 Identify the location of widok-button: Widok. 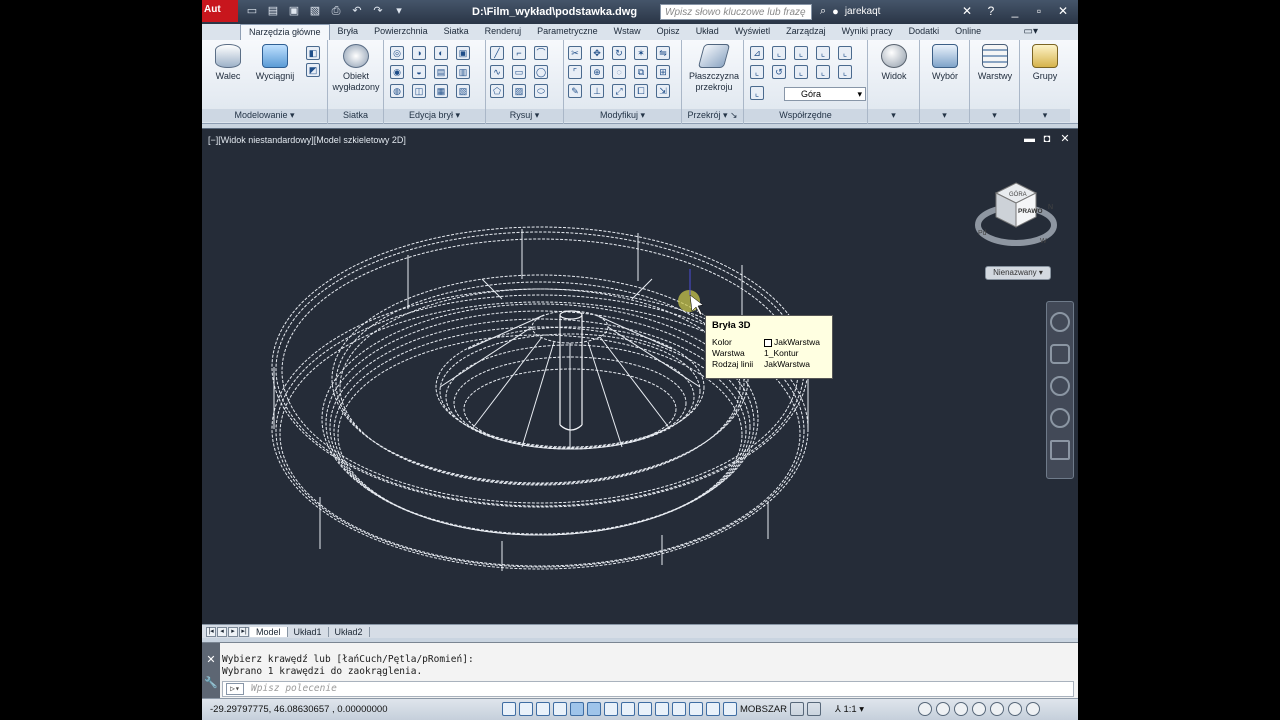
(894, 63).